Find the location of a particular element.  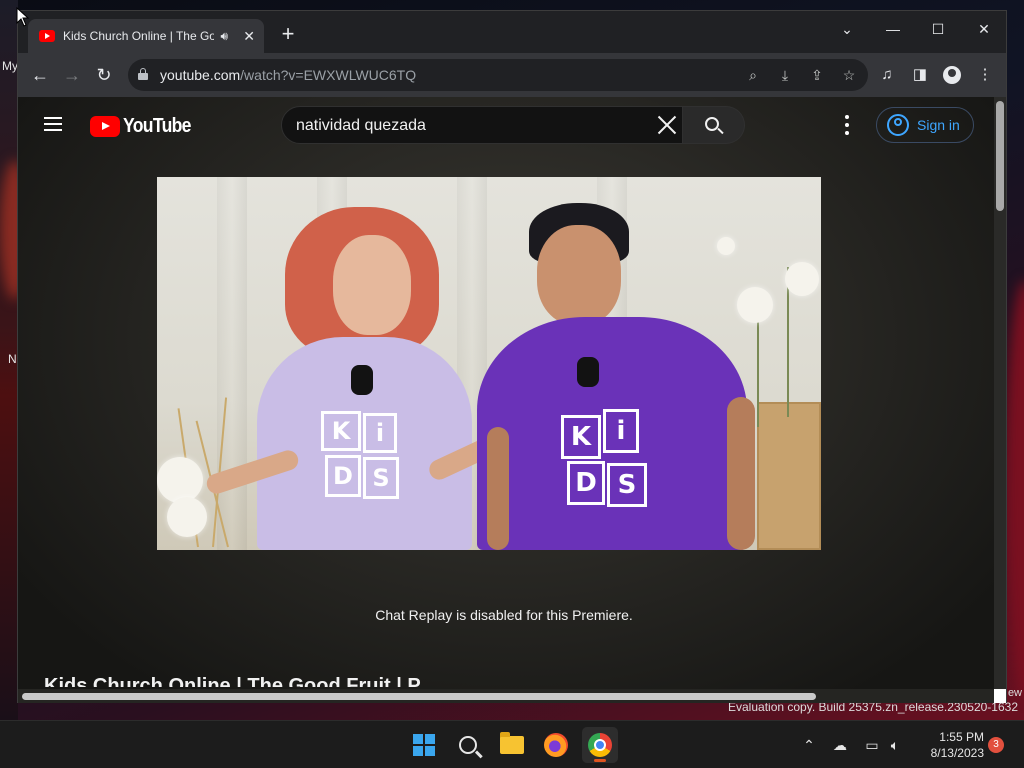

system-clock: 1:55 PM 8/13/2023 is located at coordinates (948, 745).